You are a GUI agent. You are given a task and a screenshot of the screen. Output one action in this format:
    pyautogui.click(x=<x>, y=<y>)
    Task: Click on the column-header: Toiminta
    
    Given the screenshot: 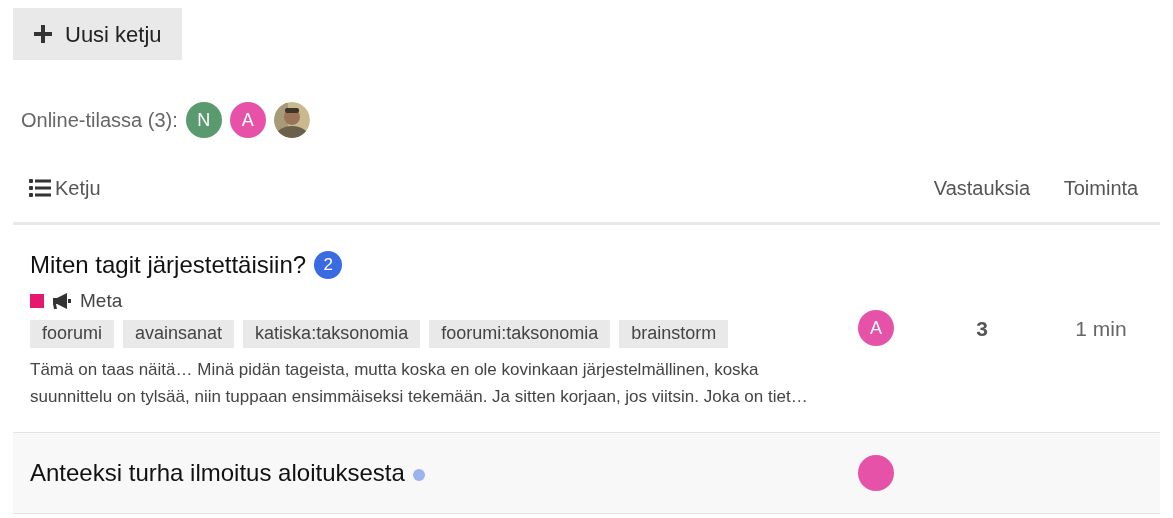 What is the action you would take?
    pyautogui.click(x=1101, y=188)
    